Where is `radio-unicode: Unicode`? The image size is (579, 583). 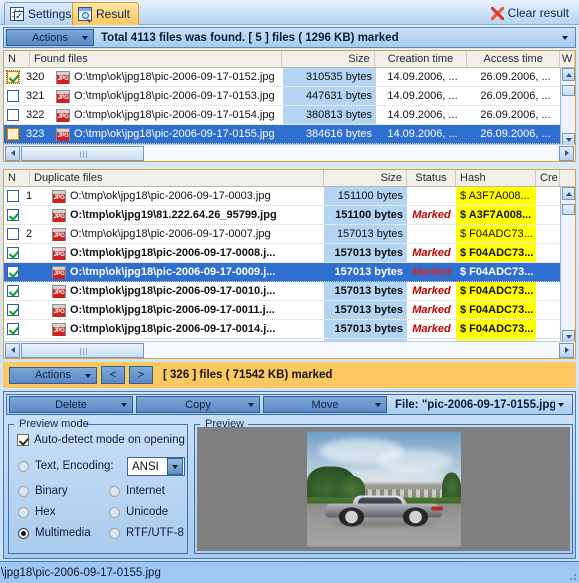 radio-unicode: Unicode is located at coordinates (138, 512).